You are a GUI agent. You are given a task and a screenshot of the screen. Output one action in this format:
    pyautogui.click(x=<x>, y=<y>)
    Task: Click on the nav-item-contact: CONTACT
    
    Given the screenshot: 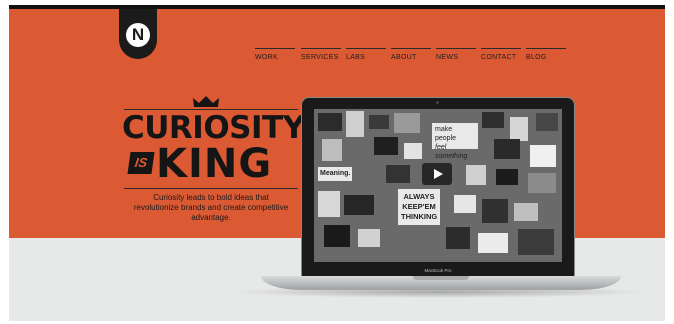 What is the action you would take?
    pyautogui.click(x=501, y=57)
    